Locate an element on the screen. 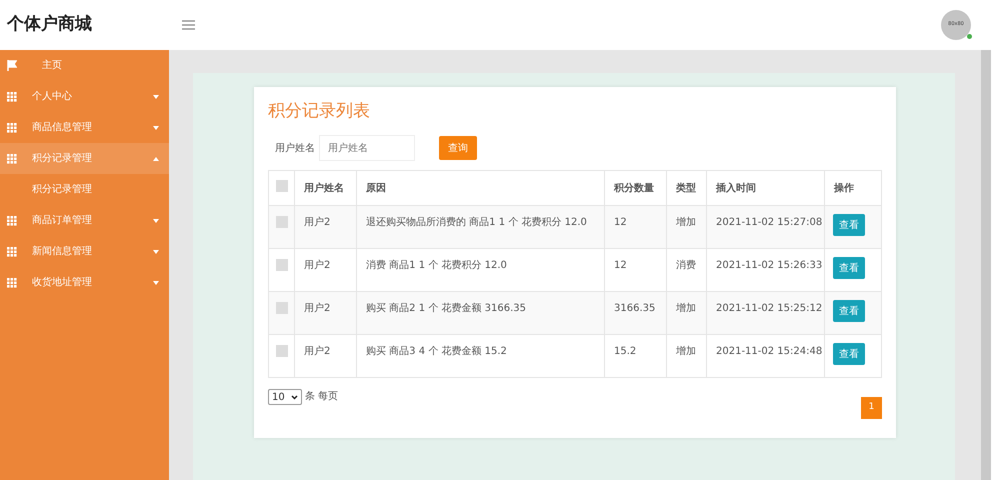 The width and height of the screenshot is (996, 480). scrollbar is located at coordinates (986, 265).